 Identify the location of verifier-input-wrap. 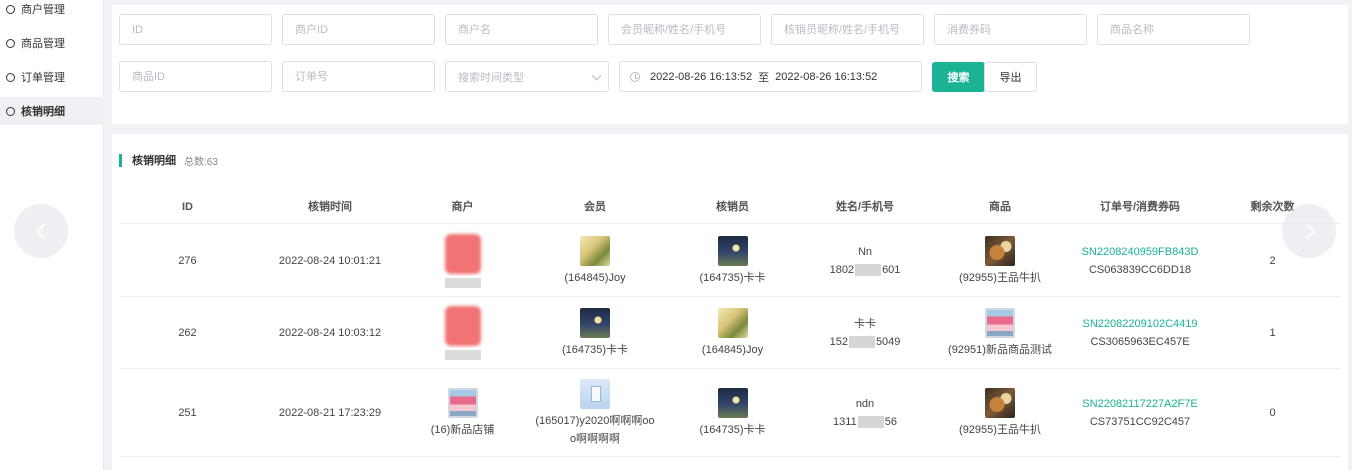
(847, 29).